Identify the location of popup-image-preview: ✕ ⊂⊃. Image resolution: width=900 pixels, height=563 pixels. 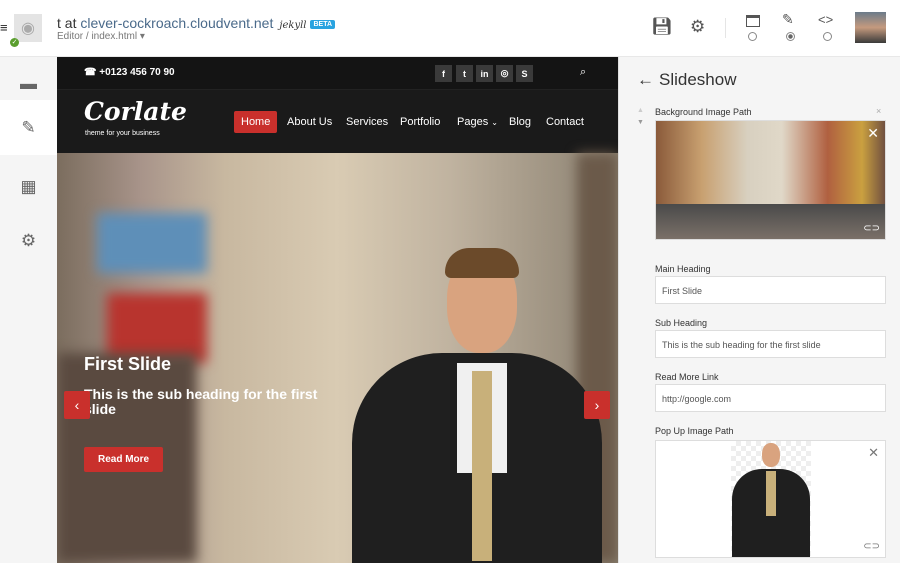
(770, 499).